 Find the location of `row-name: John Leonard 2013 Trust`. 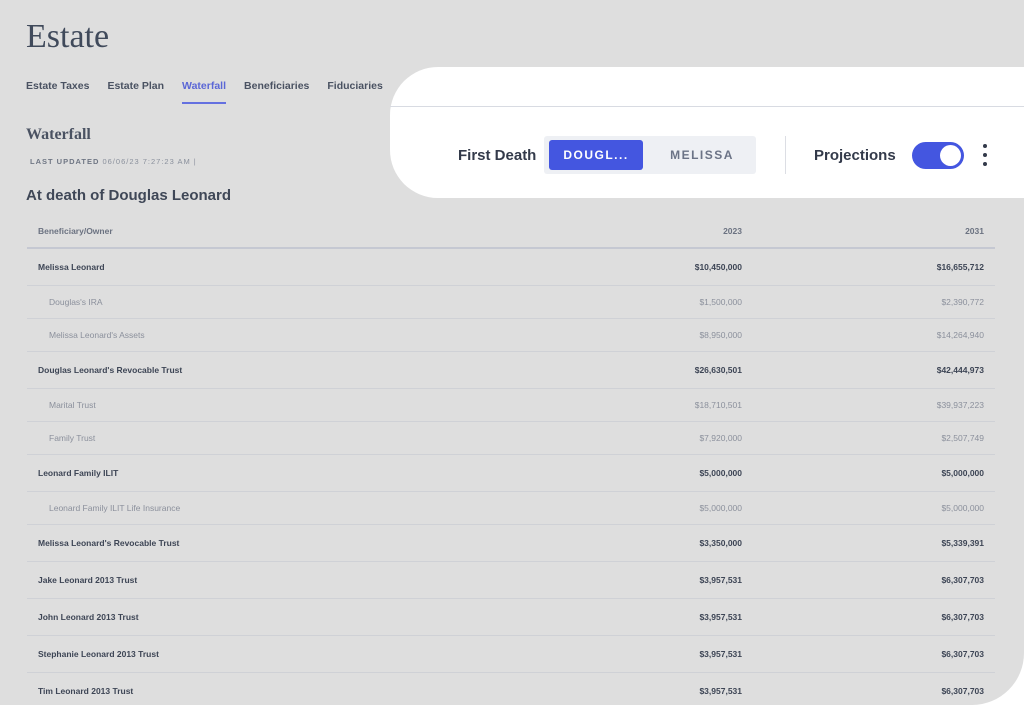

row-name: John Leonard 2013 Trust is located at coordinates (88, 617).